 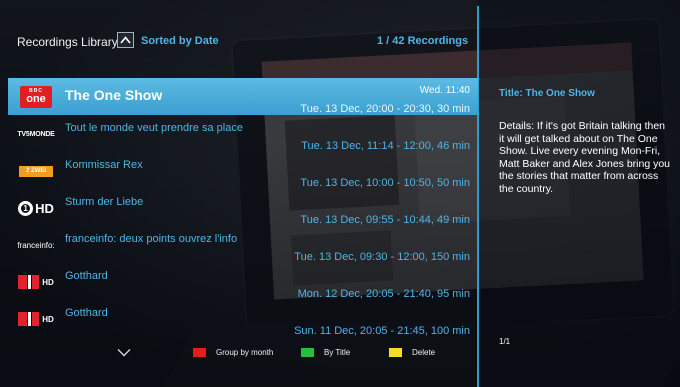 What do you see at coordinates (395, 352) in the screenshot?
I see `yellow-key-icon` at bounding box center [395, 352].